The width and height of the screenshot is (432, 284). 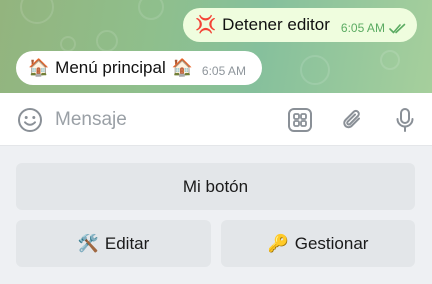 What do you see at coordinates (278, 243) in the screenshot?
I see `key-icon: 🔑` at bounding box center [278, 243].